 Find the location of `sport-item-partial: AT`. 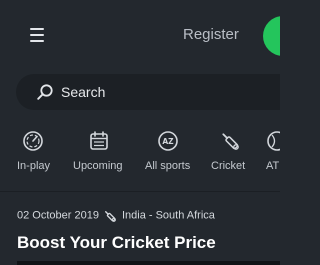

sport-item-partial: AT is located at coordinates (271, 150).